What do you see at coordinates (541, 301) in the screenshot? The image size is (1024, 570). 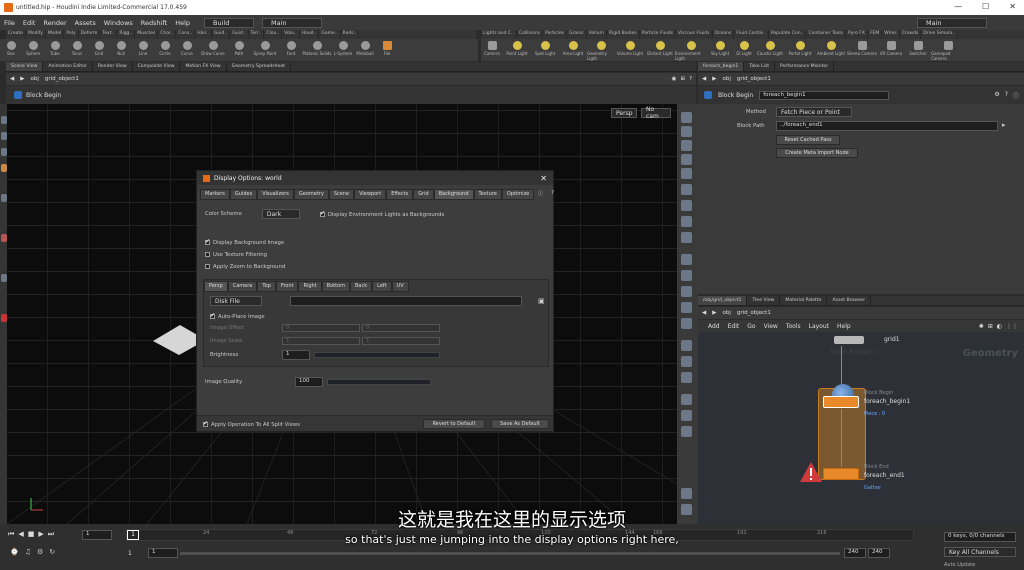 I see `file-browse-icon: ▣` at bounding box center [541, 301].